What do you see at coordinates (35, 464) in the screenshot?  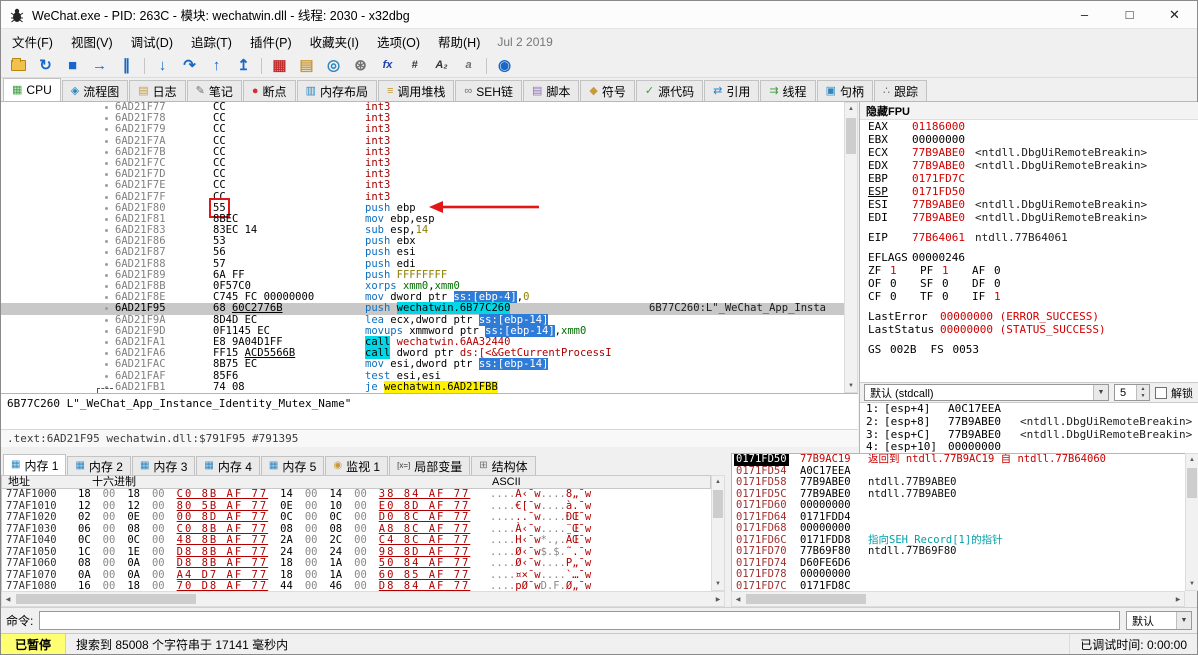 I see `tab-dump1: ▦ 内存 1` at bounding box center [35, 464].